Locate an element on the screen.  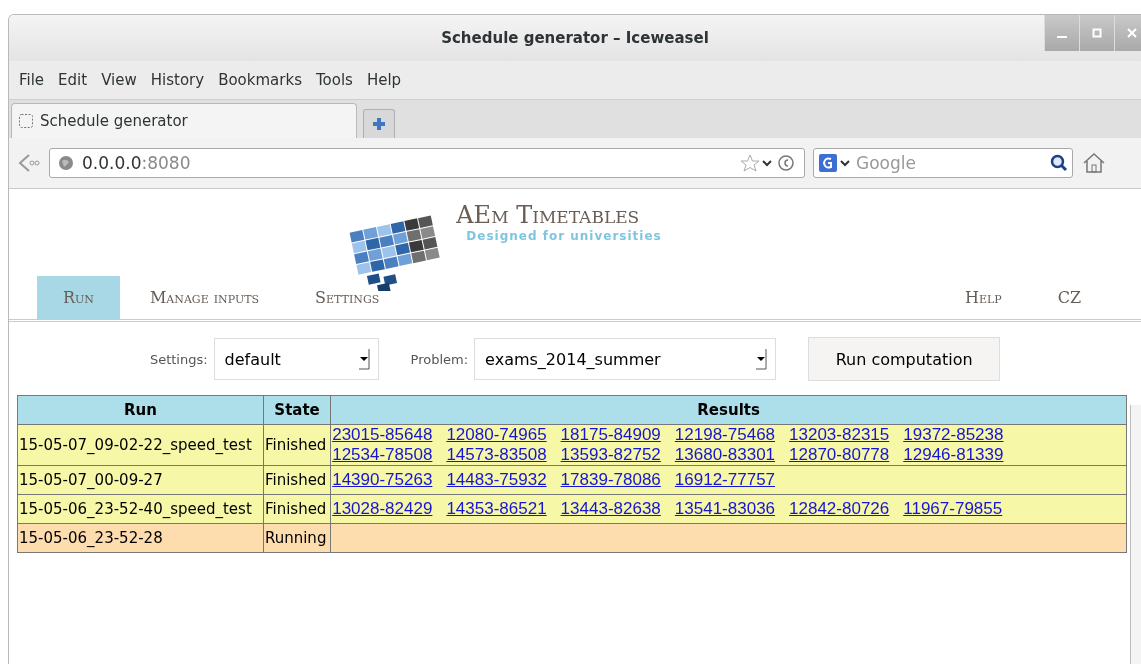
settings-label: Settings: is located at coordinates (178, 359).